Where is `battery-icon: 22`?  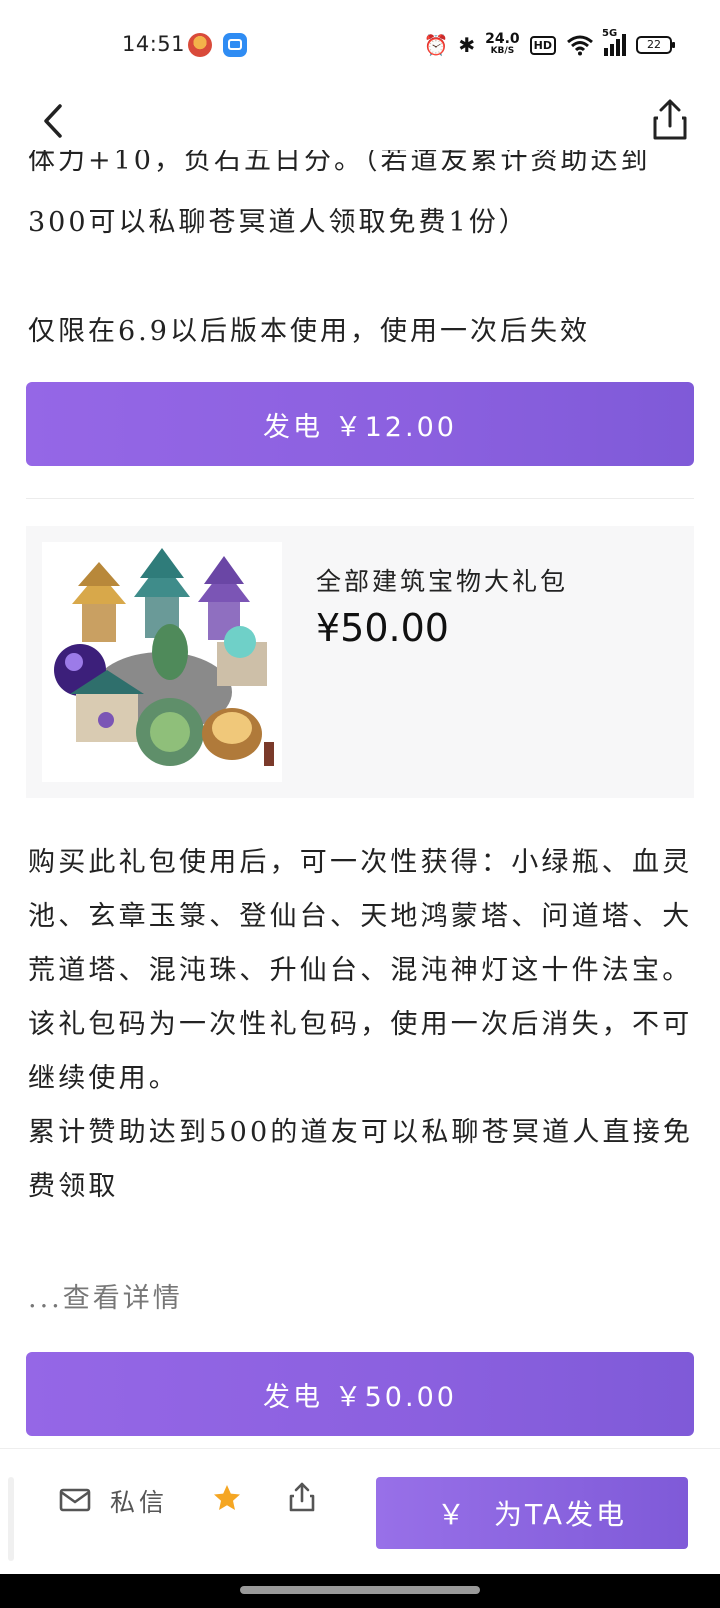
battery-icon: 22 is located at coordinates (655, 45).